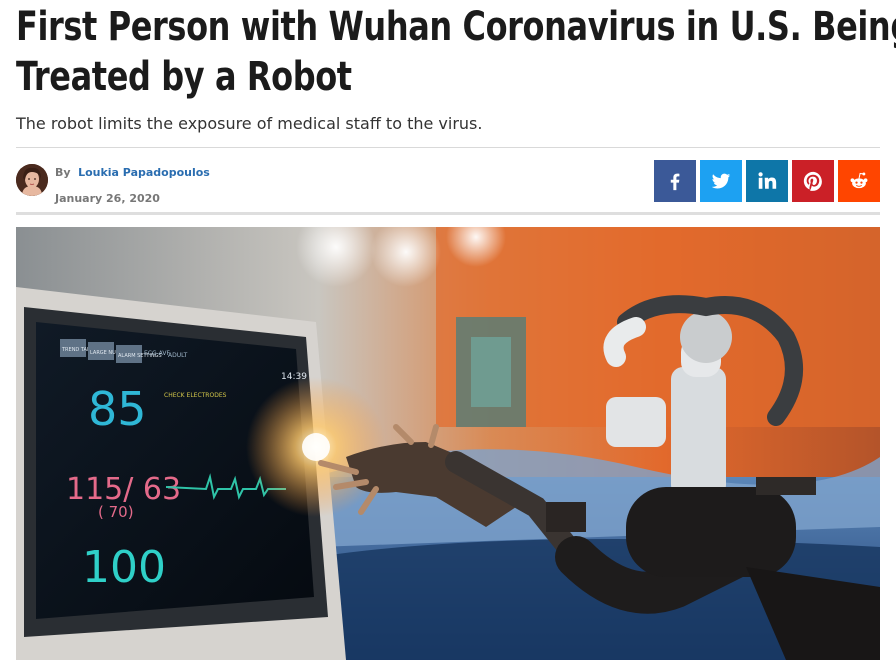 This screenshot has height=660, width=896. Describe the element at coordinates (117, 409) in the screenshot. I see `svg-text: 85` at that location.